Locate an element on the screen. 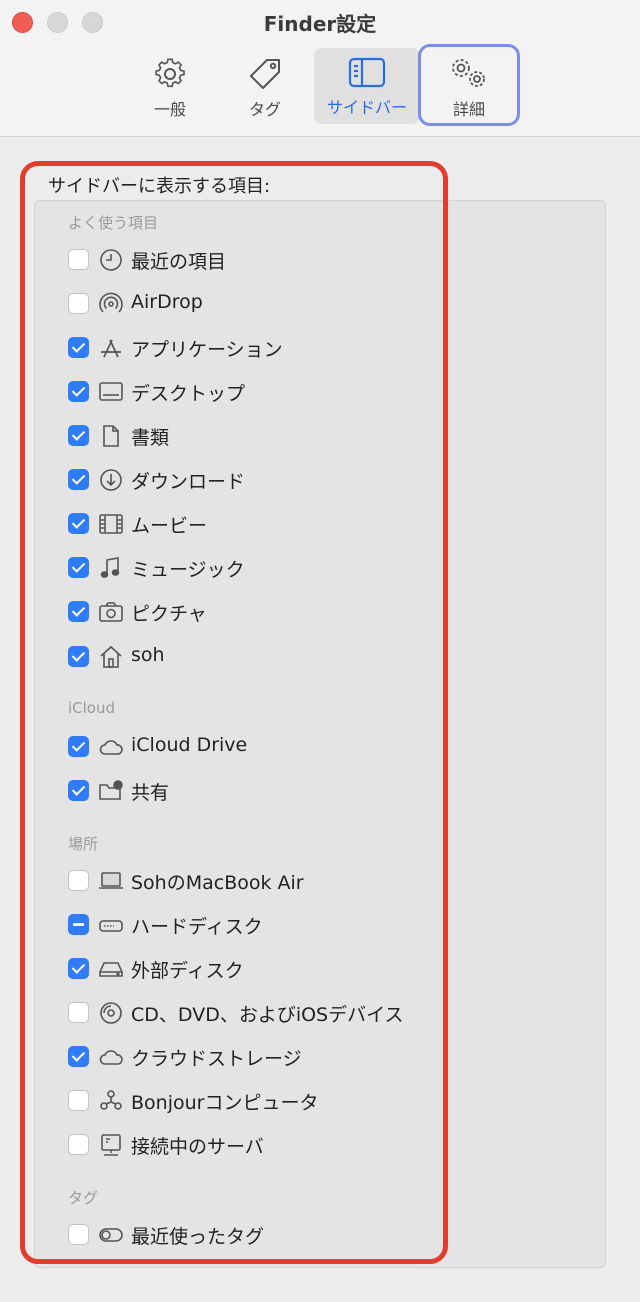 The width and height of the screenshot is (640, 1302). checkbox-bonjour is located at coordinates (78, 1100).